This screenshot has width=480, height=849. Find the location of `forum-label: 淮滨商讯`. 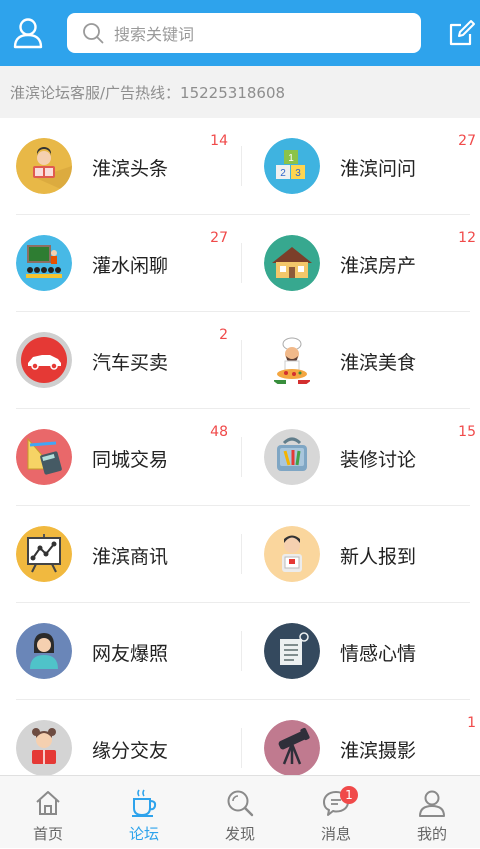

forum-label: 淮滨商讯 is located at coordinates (130, 557).